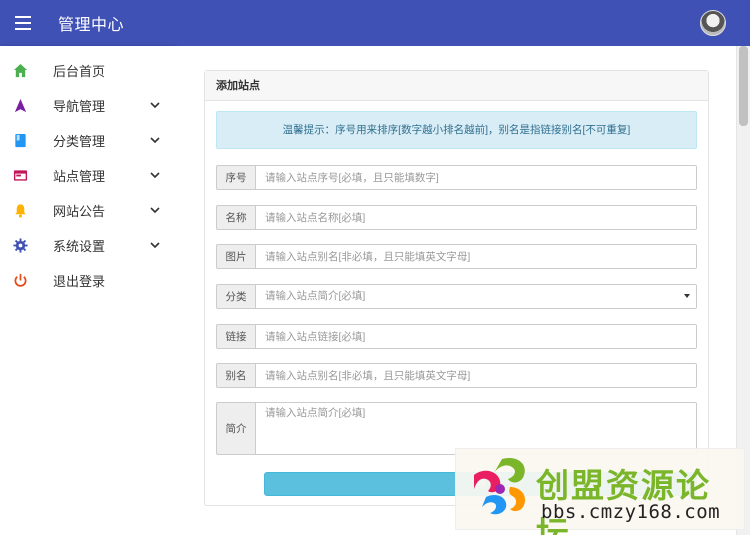 The height and width of the screenshot is (535, 750). I want to click on sidebar-item-label: 分类管理, so click(79, 141).